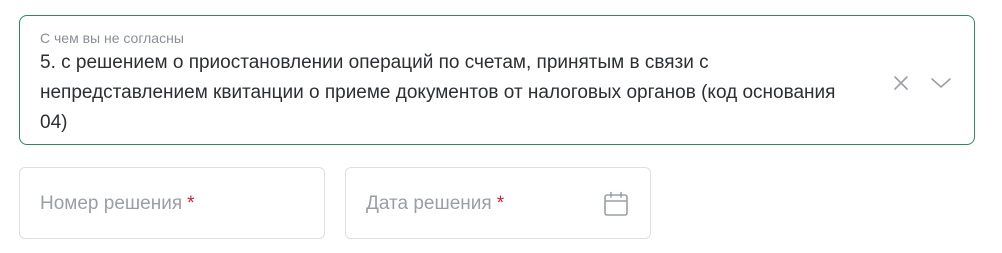 This screenshot has height=253, width=1002. What do you see at coordinates (429, 203) in the screenshot?
I see `decision-date-placeholder-text: Дата решения` at bounding box center [429, 203].